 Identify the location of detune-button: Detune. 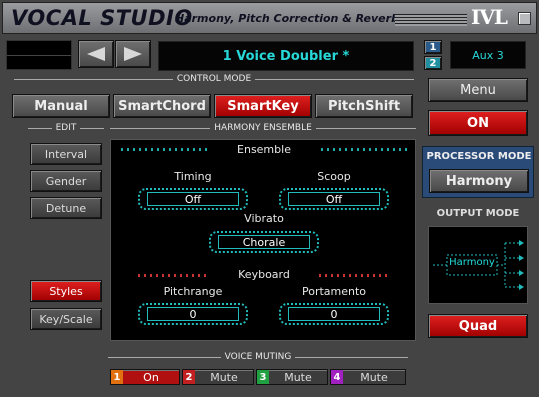
(66, 208).